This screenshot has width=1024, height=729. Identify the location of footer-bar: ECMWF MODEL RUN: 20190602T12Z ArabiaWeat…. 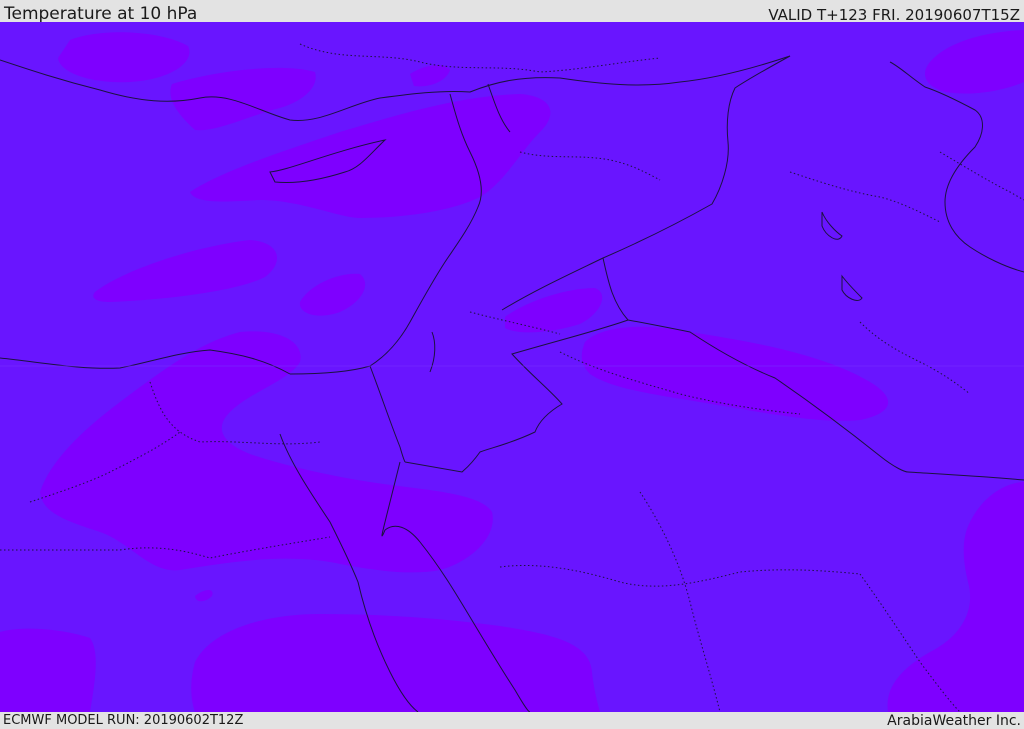
(512, 720).